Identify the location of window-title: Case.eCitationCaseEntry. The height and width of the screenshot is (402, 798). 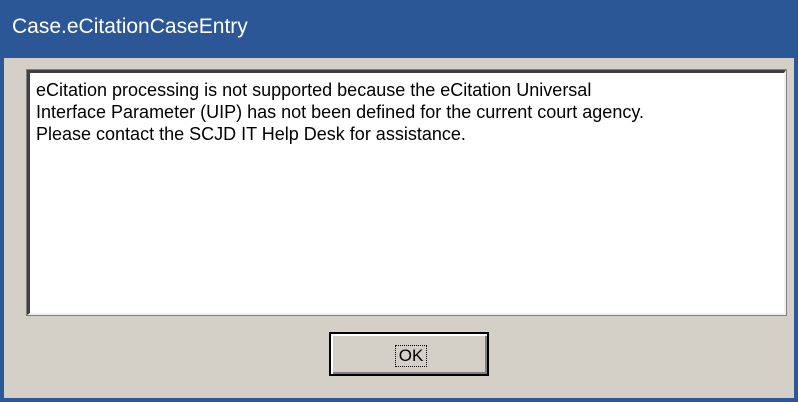
(130, 26).